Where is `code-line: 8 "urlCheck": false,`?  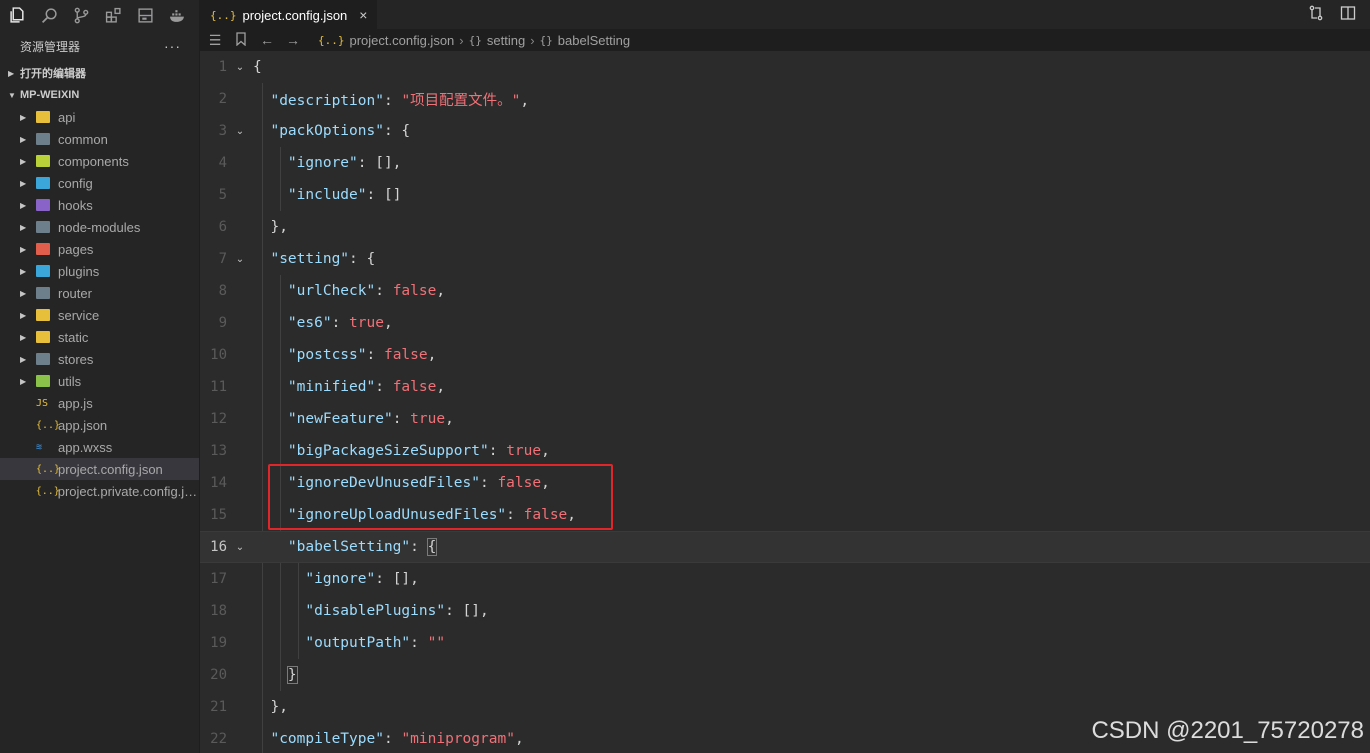
code-line: 8 "urlCheck": false, is located at coordinates (785, 291).